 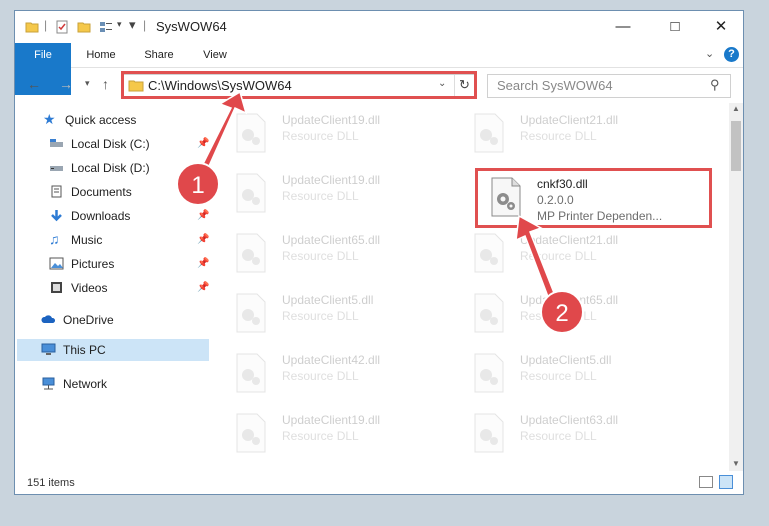 I want to click on step-badge-1: 1, so click(x=198, y=184).